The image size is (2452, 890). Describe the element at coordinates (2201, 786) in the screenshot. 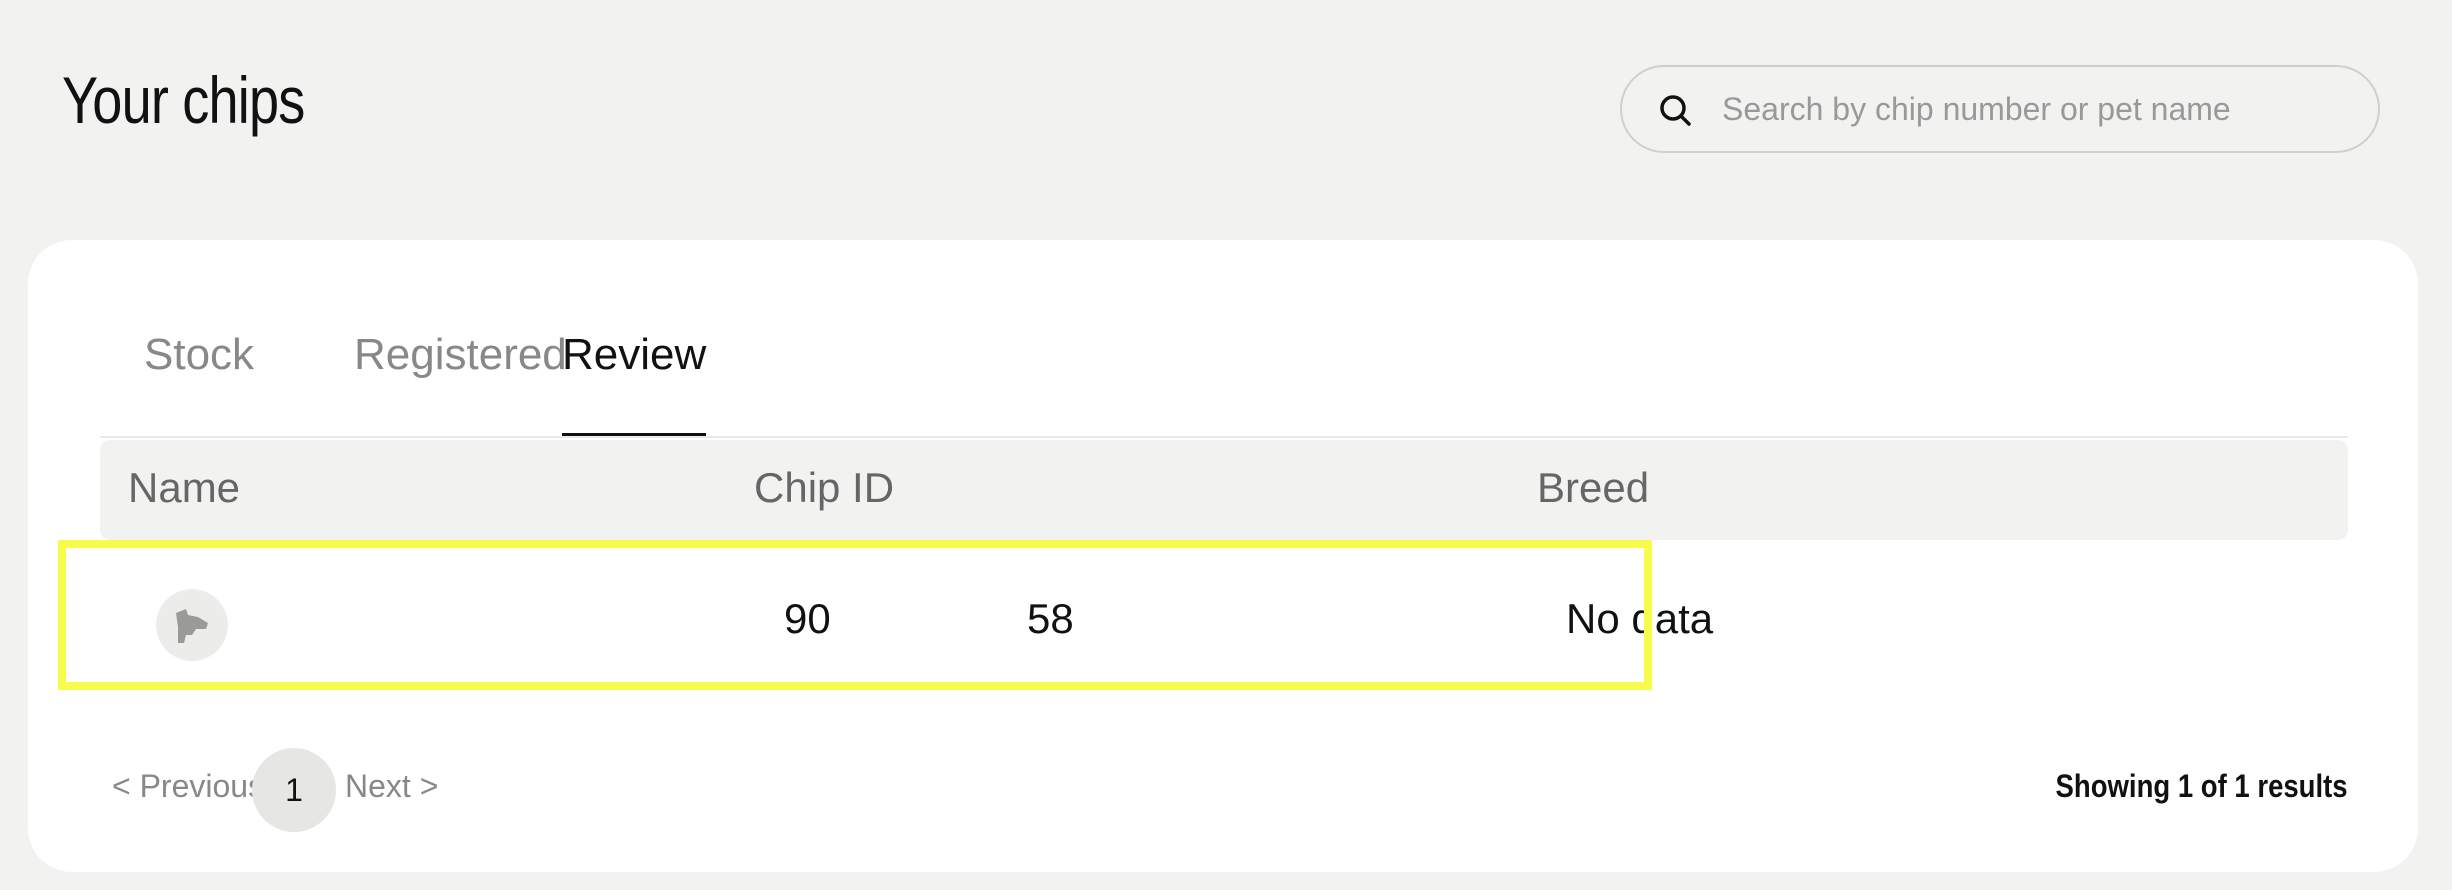

I see `results-count: Showing 1 of 1 results` at that location.